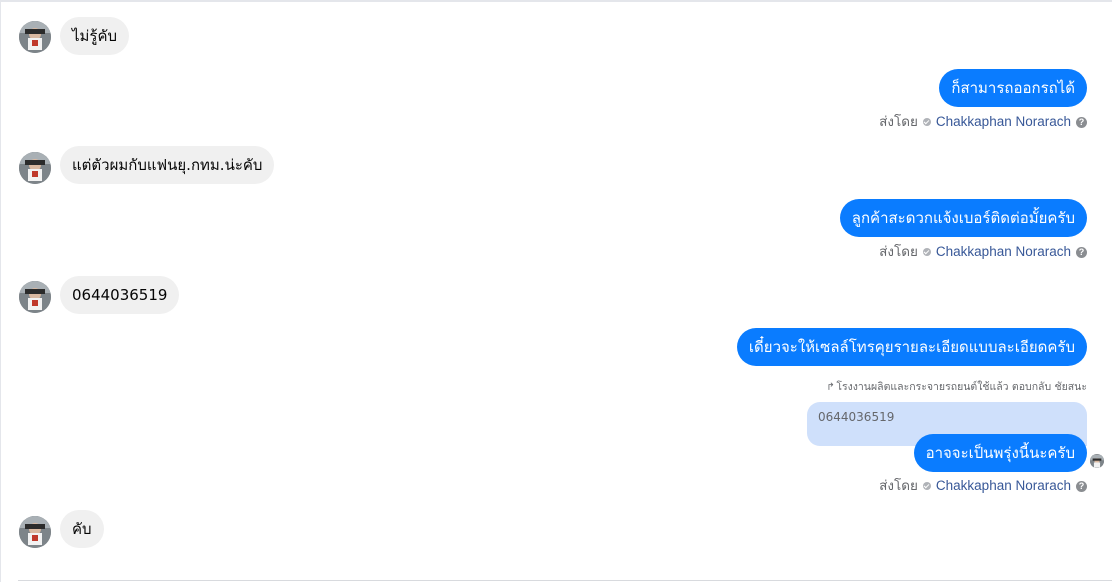  What do you see at coordinates (1000, 453) in the screenshot?
I see `outgoing-message-bubble: อาจจะเป็นพรุ่งนี้นะครับ` at bounding box center [1000, 453].